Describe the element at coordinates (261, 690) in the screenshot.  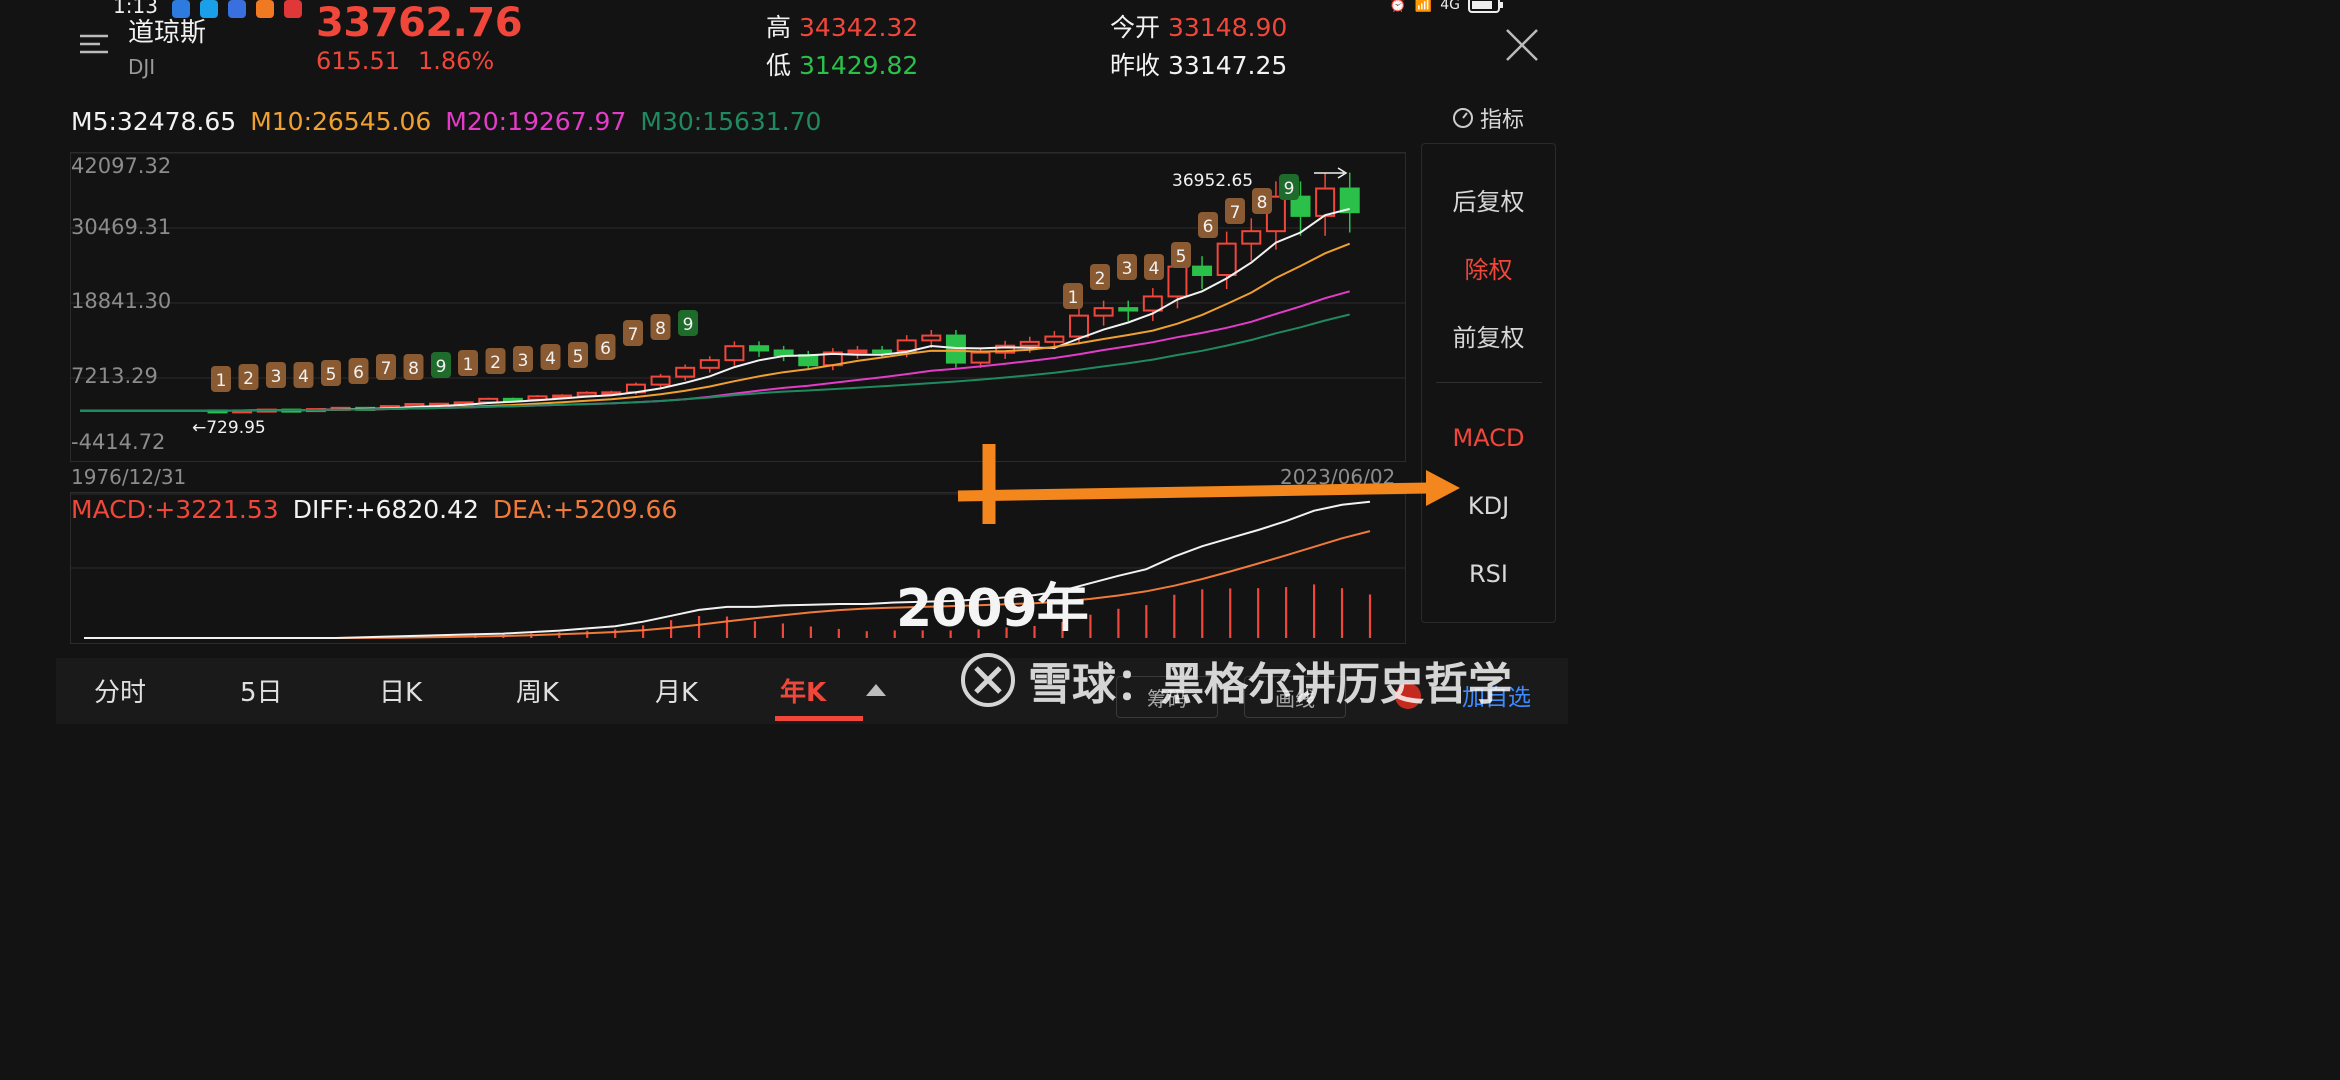
I see `tab-5day: 5日` at that location.